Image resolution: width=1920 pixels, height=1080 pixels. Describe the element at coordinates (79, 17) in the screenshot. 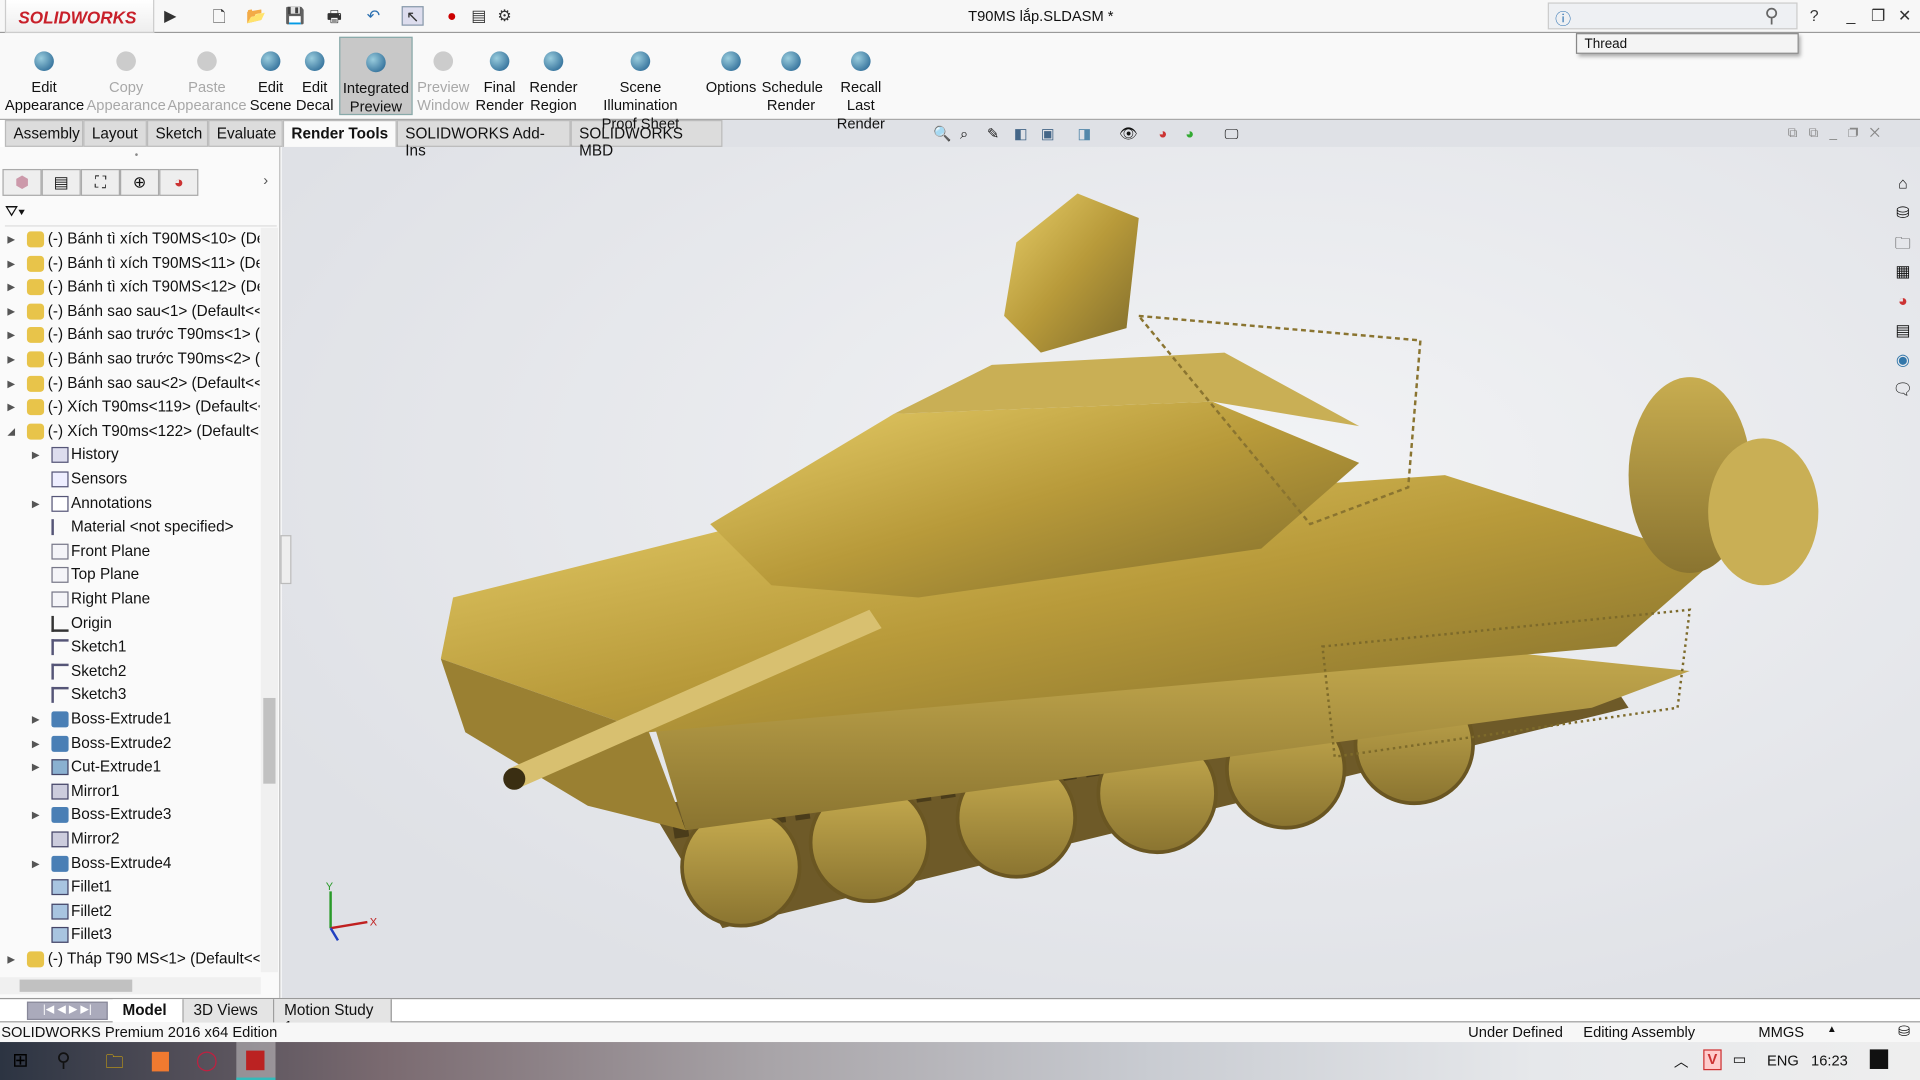

I see `solidworks-logo: SOLIDWORKS` at that location.